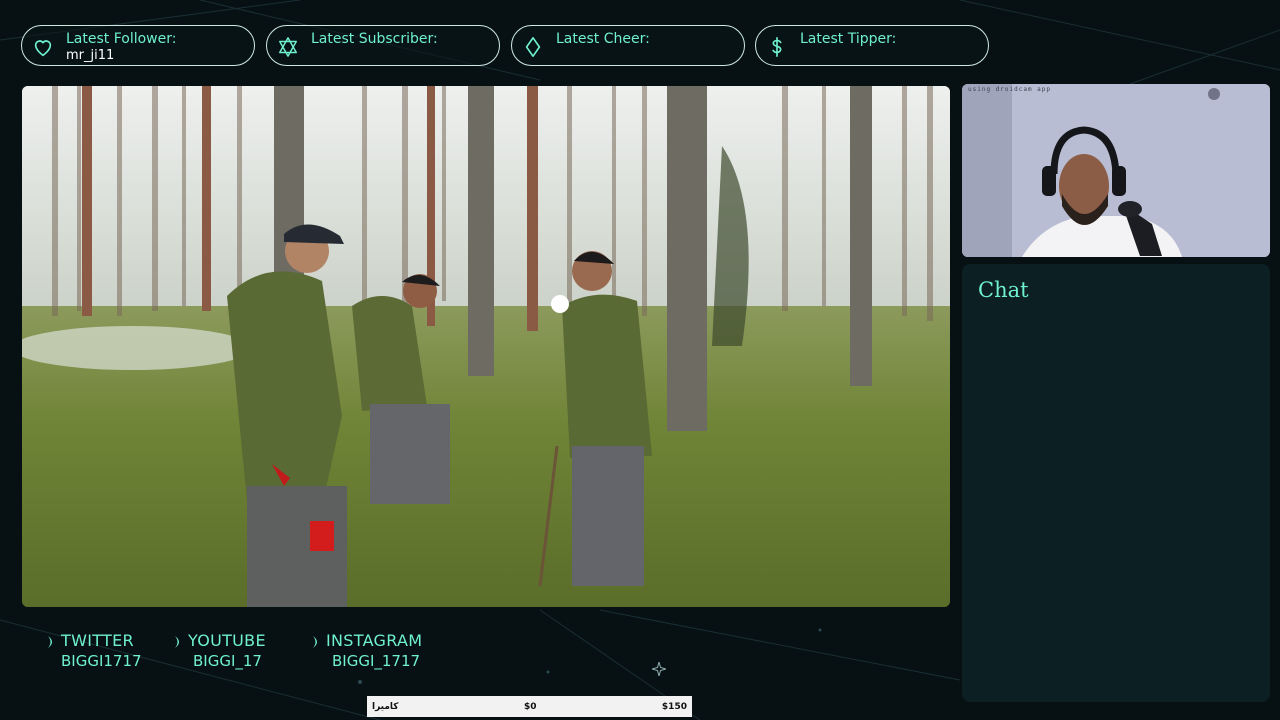 The height and width of the screenshot is (720, 1280). I want to click on alert-value: mr_ji11, so click(90, 55).